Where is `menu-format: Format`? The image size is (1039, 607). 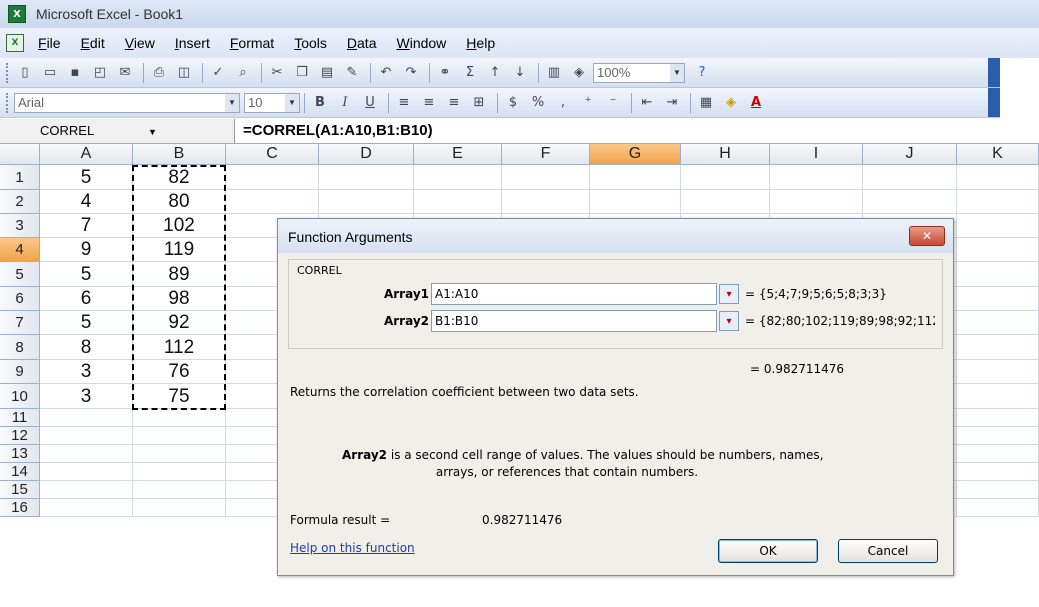 menu-format: Format is located at coordinates (252, 43).